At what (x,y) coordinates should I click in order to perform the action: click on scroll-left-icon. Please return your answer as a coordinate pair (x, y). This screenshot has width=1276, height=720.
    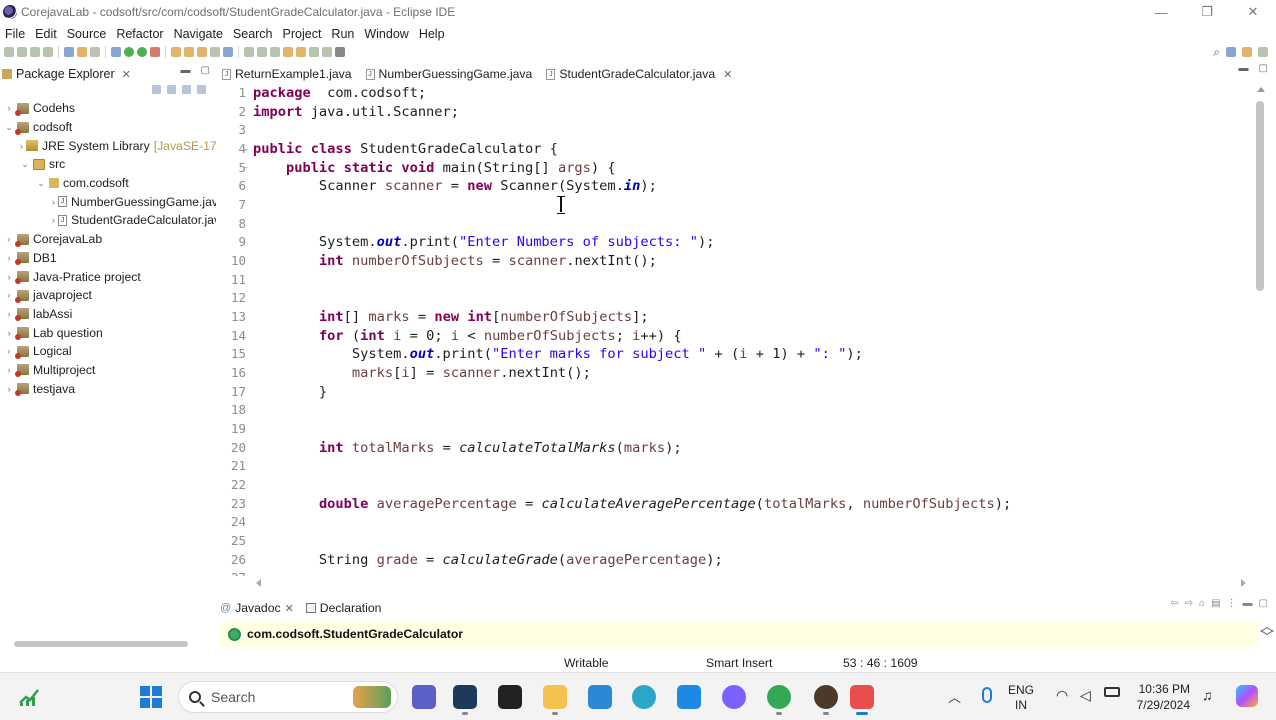
    Looking at the image, I should click on (258, 583).